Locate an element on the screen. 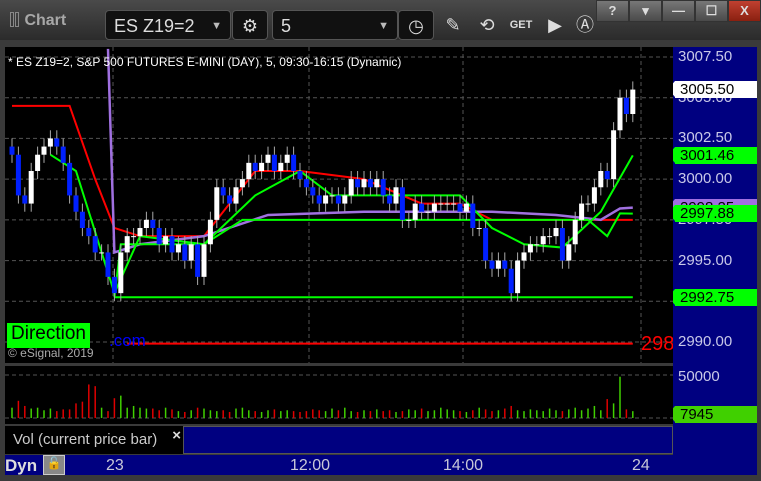  lock-icon: 🔓 is located at coordinates (54, 465).